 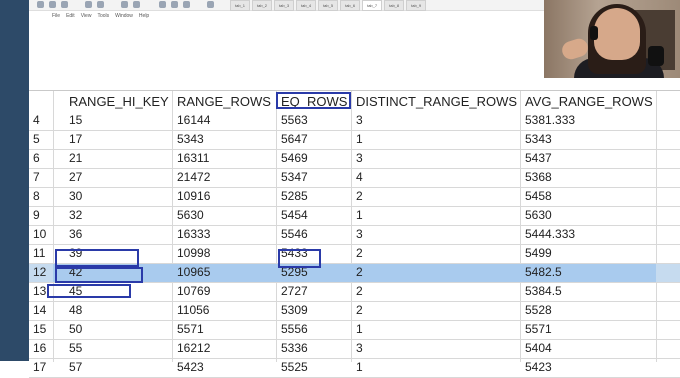 What do you see at coordinates (193, 158) in the screenshot?
I see `cell-range-rows: 16311` at bounding box center [193, 158].